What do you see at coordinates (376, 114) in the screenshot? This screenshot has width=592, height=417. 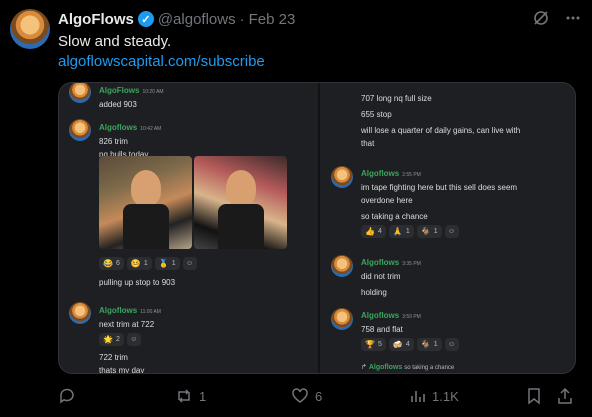 I see `message-line: 655 stop` at bounding box center [376, 114].